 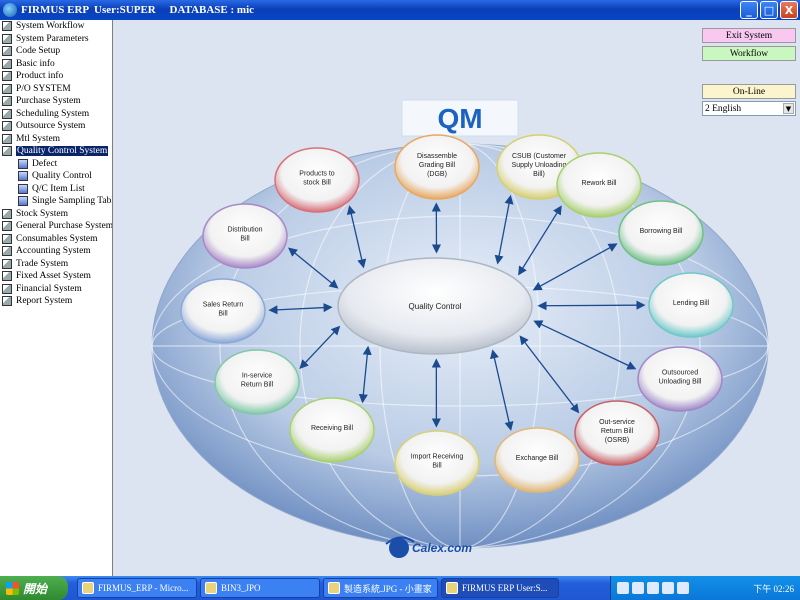 What do you see at coordinates (64, 226) in the screenshot?
I see `tree-item-label: General Purchase System` at bounding box center [64, 226].